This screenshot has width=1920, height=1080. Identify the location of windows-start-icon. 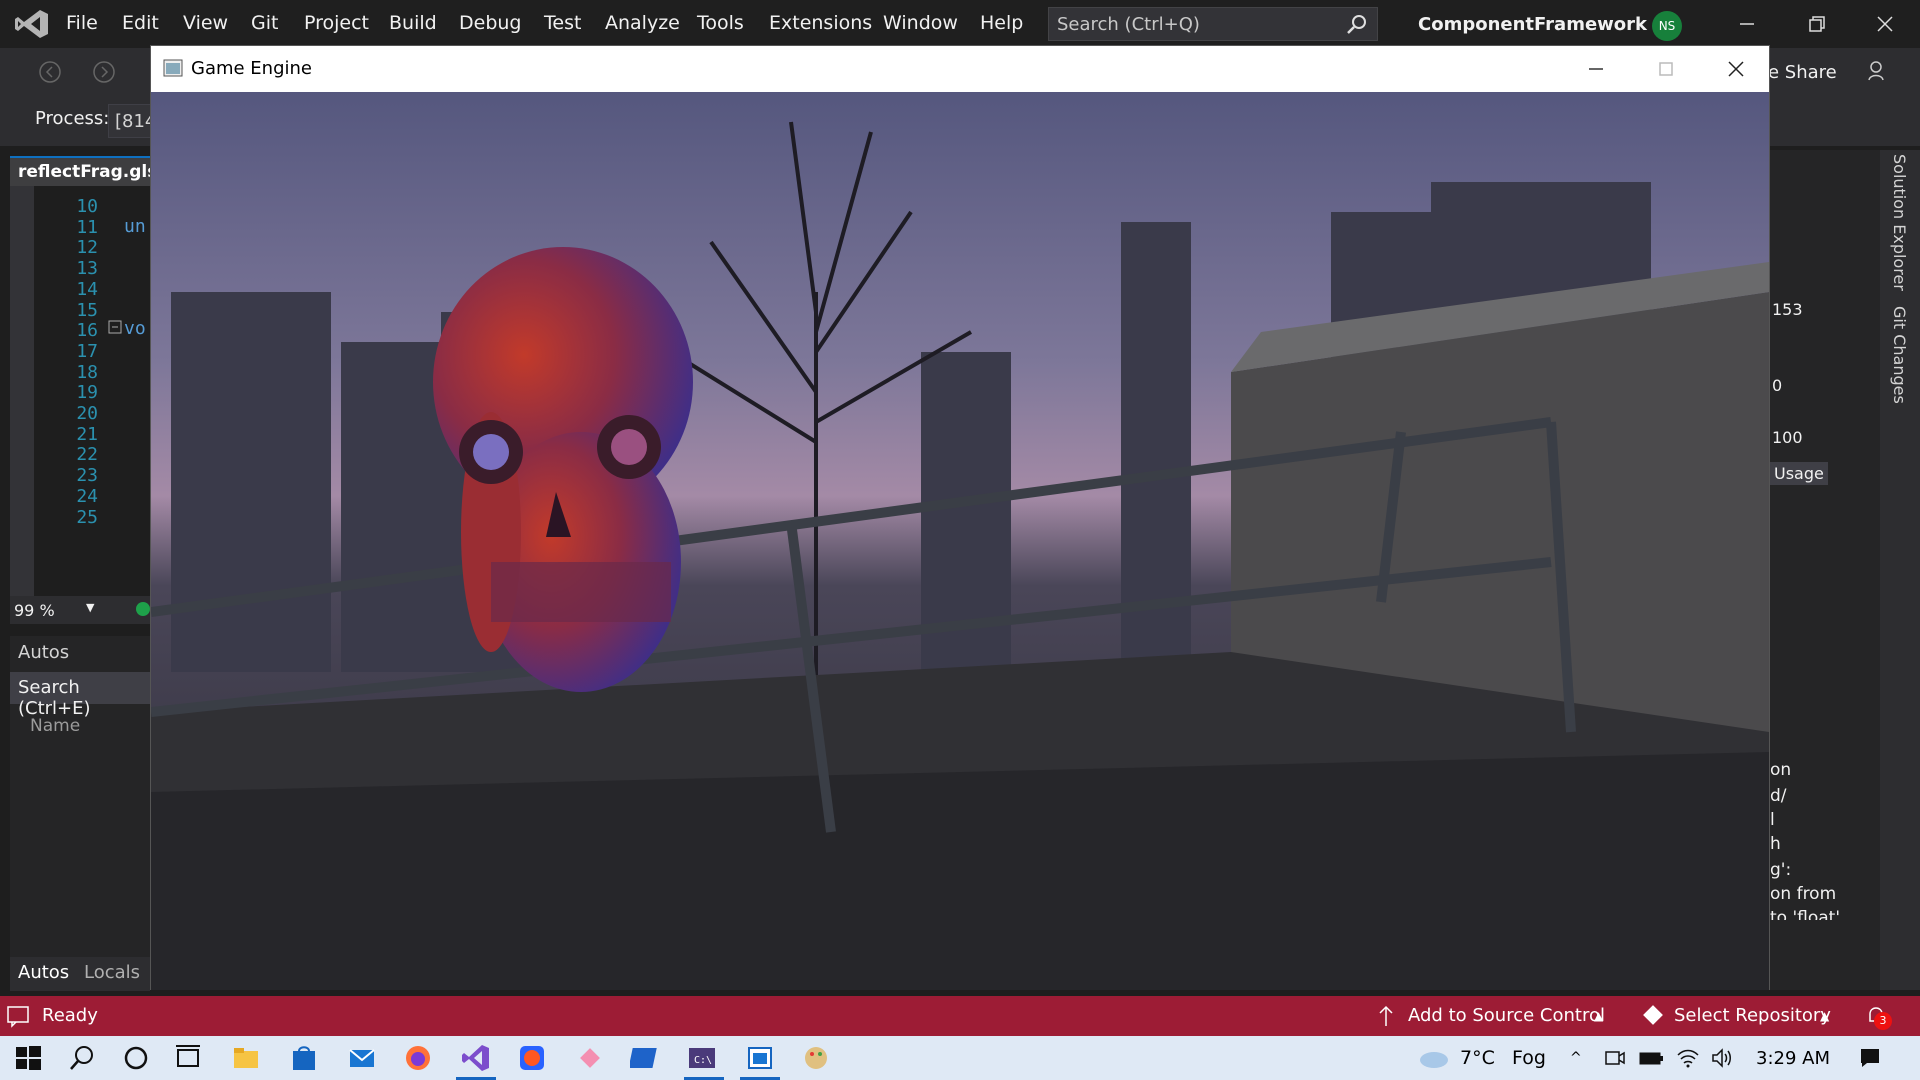
(28, 1058).